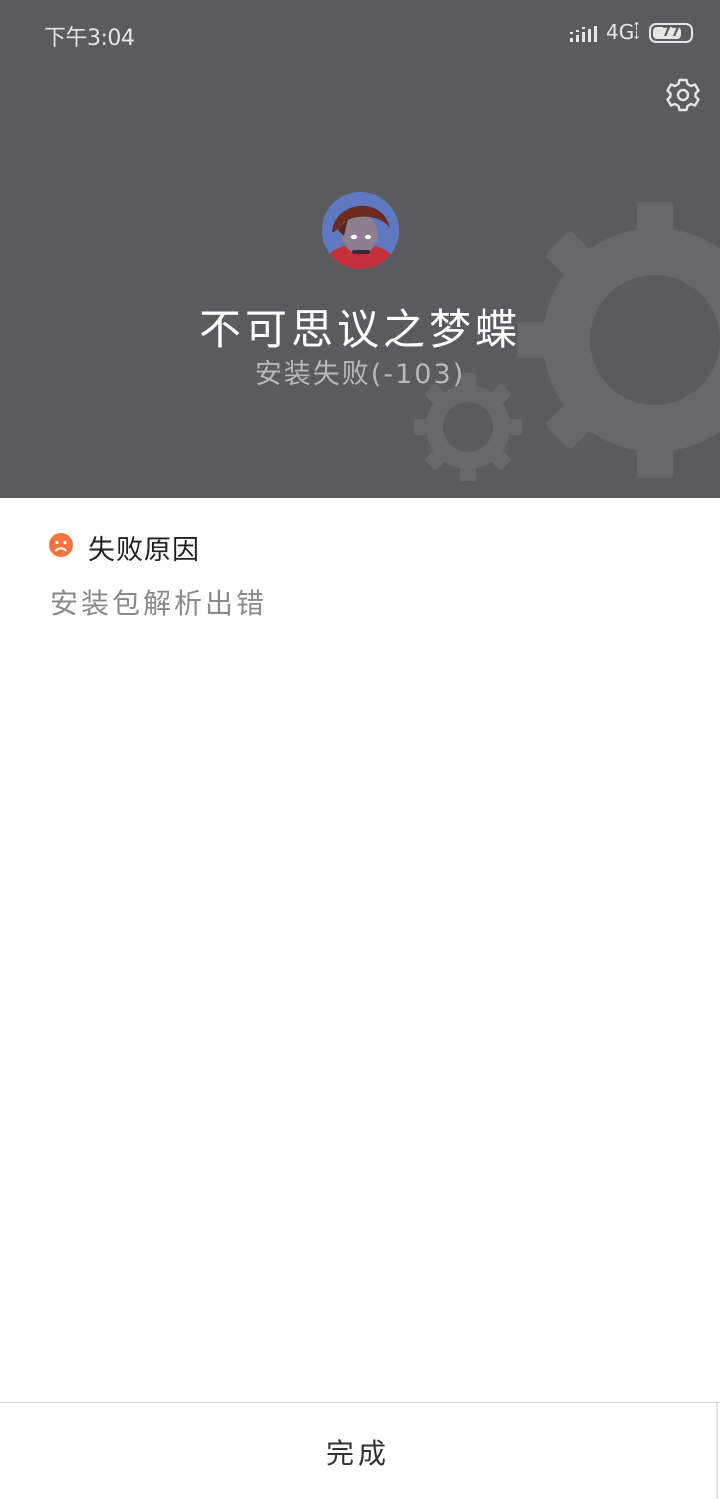 The image size is (720, 1499). I want to click on battery-icon: 77, so click(671, 33).